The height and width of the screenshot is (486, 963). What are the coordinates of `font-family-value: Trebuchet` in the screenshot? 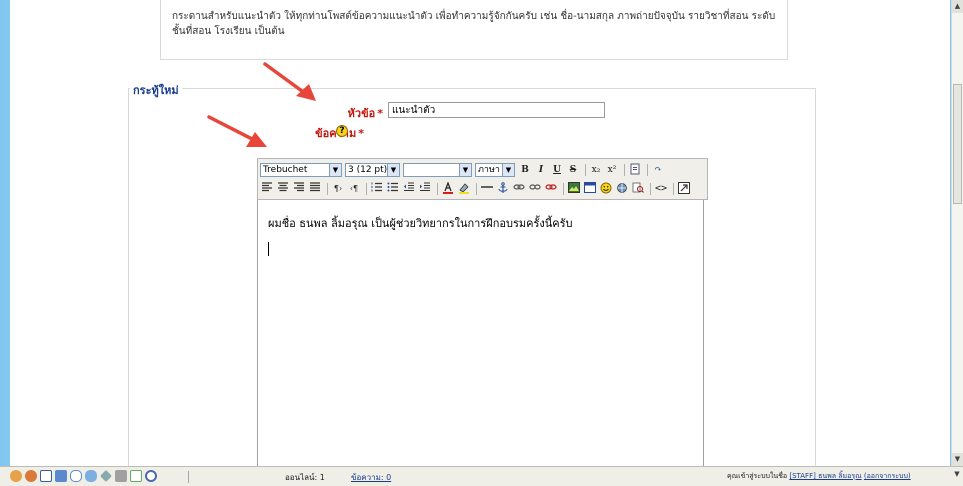 It's located at (285, 170).